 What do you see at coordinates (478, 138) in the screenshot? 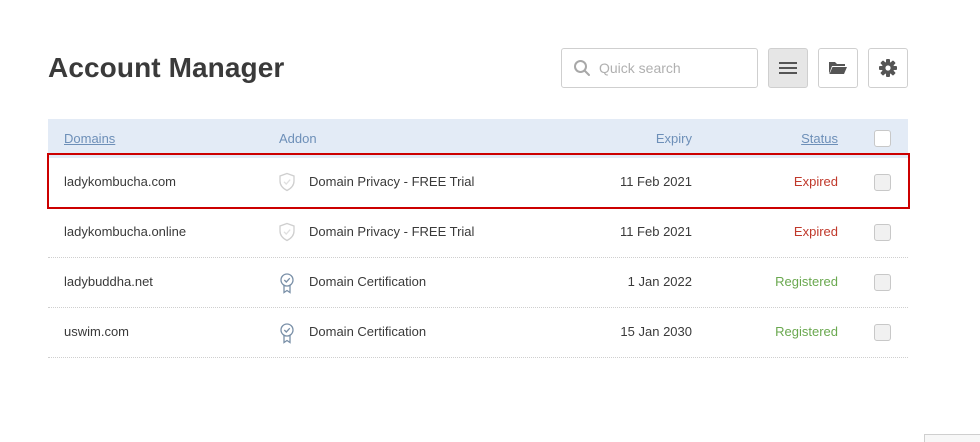
I see `table-header: Domains Addon Expiry Status` at bounding box center [478, 138].